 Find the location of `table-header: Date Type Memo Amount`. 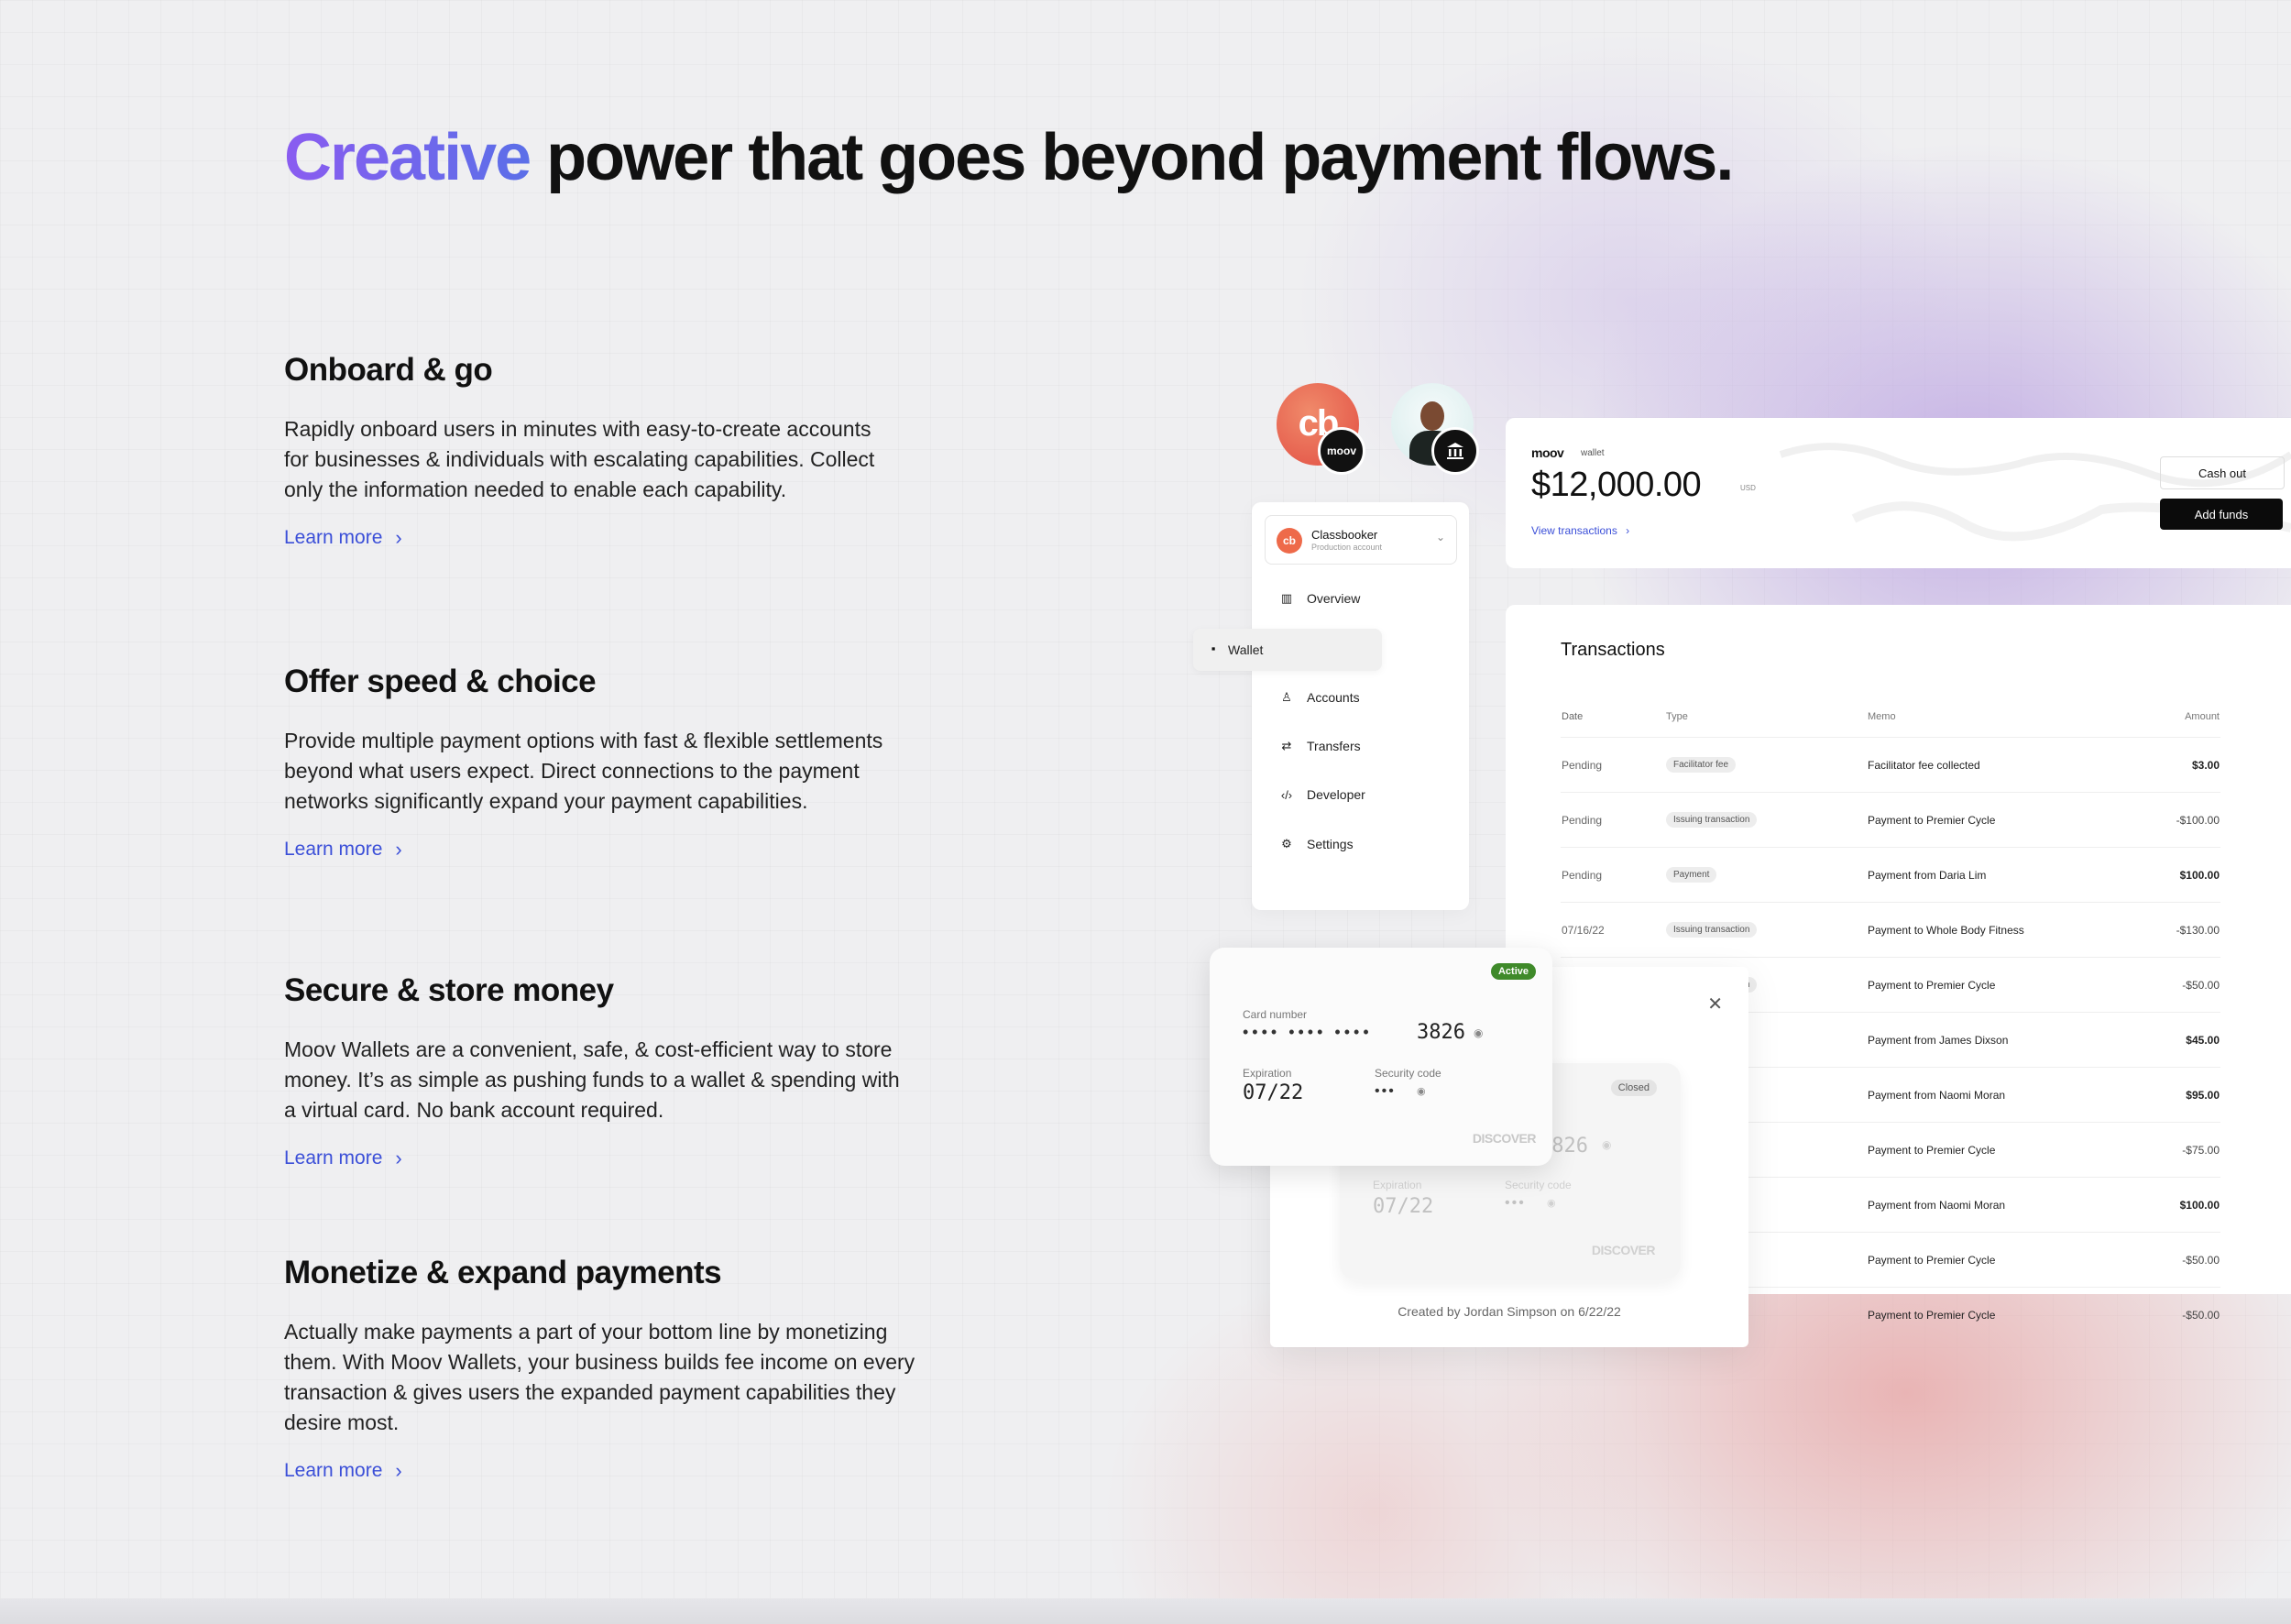

table-header: Date Type Memo Amount is located at coordinates (1891, 717).